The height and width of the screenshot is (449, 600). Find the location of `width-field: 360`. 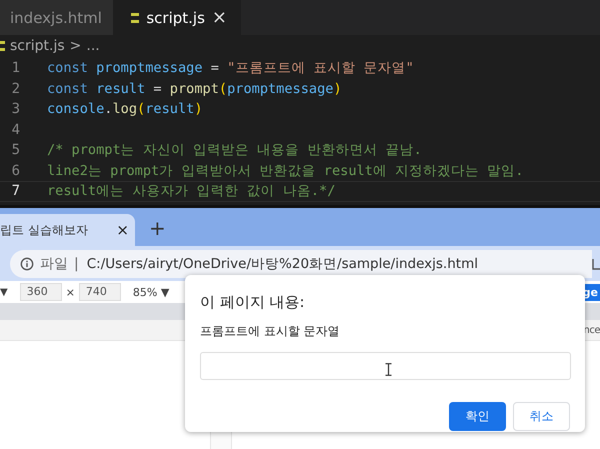

width-field: 360 is located at coordinates (41, 292).